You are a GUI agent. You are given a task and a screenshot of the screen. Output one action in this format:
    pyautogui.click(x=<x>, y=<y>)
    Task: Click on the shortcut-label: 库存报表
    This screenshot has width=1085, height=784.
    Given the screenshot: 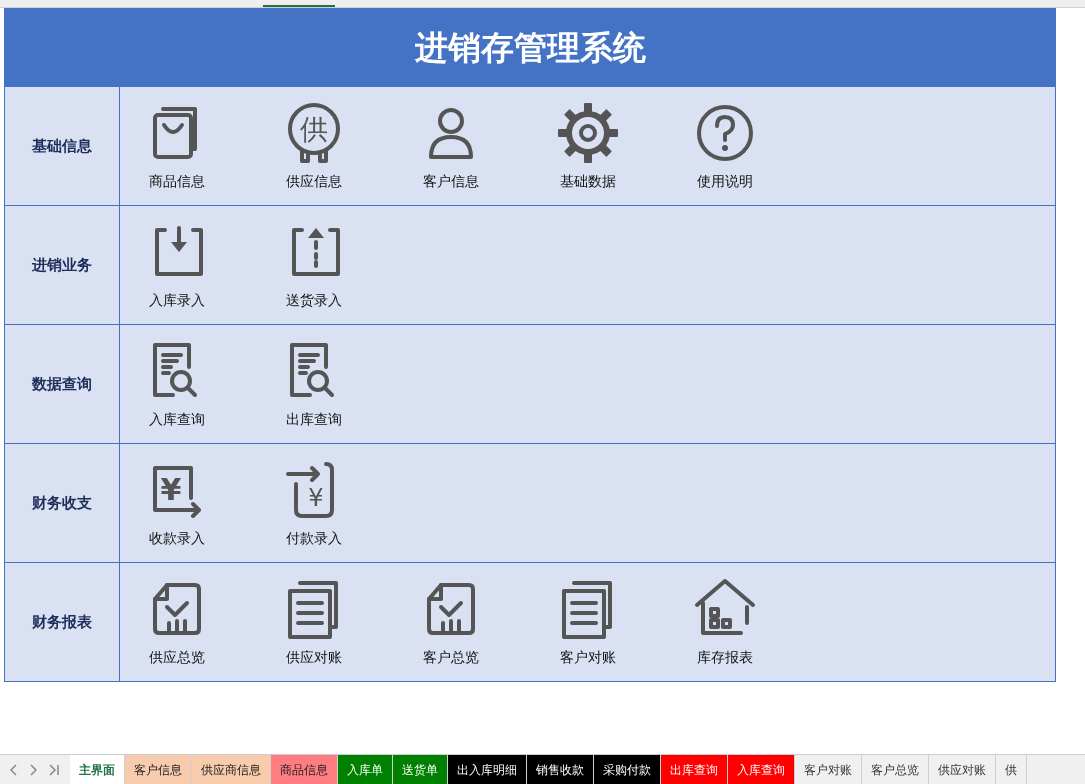 What is the action you would take?
    pyautogui.click(x=725, y=657)
    